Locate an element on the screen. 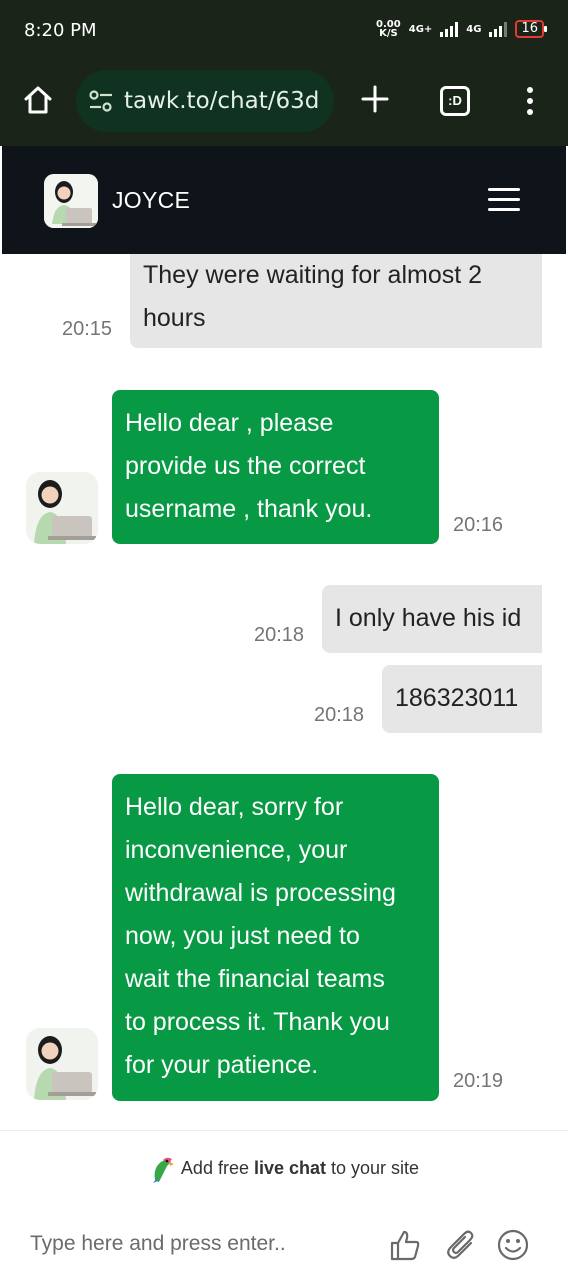 Image resolution: width=568 pixels, height=1280 pixels. net-speed: 0.00 K/S is located at coordinates (388, 29).